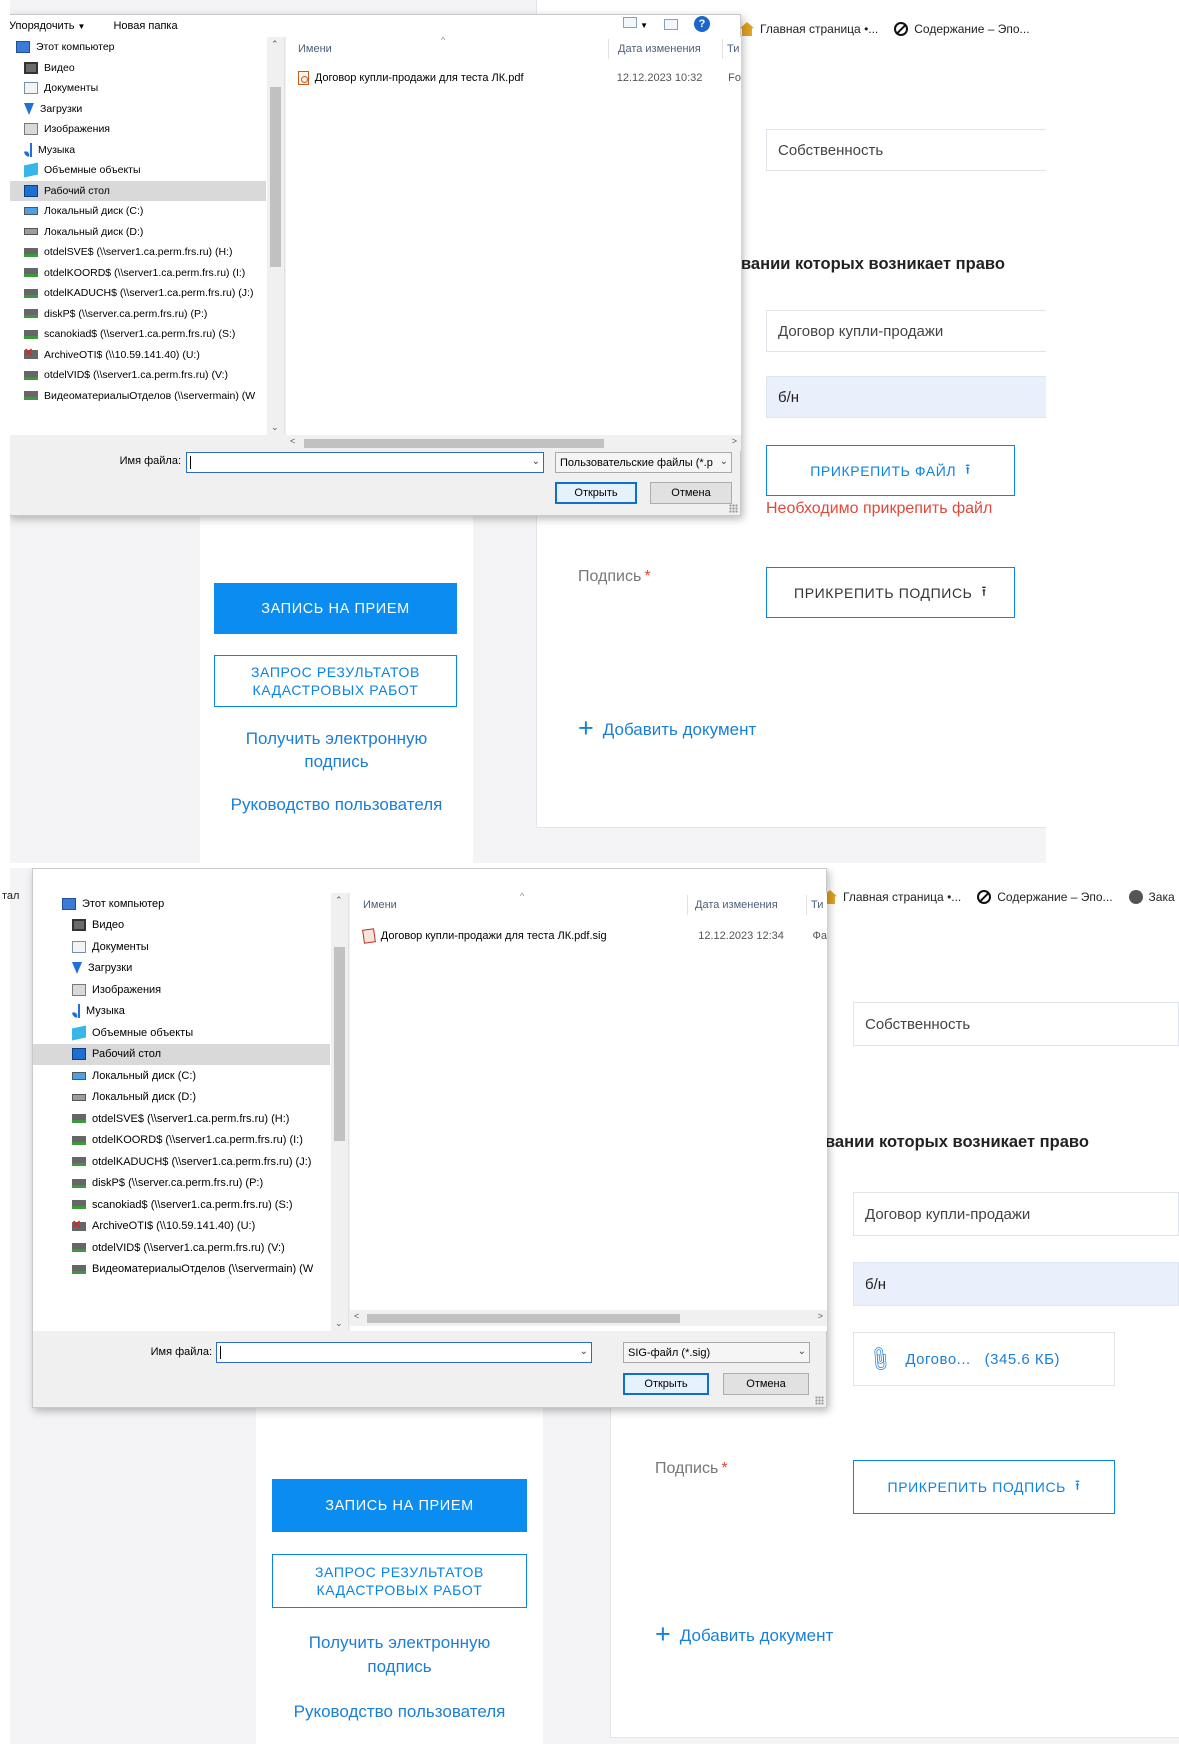 The image size is (1179, 1744). Describe the element at coordinates (716, 1352) in the screenshot. I see `file-type-filter: SIG-файл (*.sig) ⌄` at that location.